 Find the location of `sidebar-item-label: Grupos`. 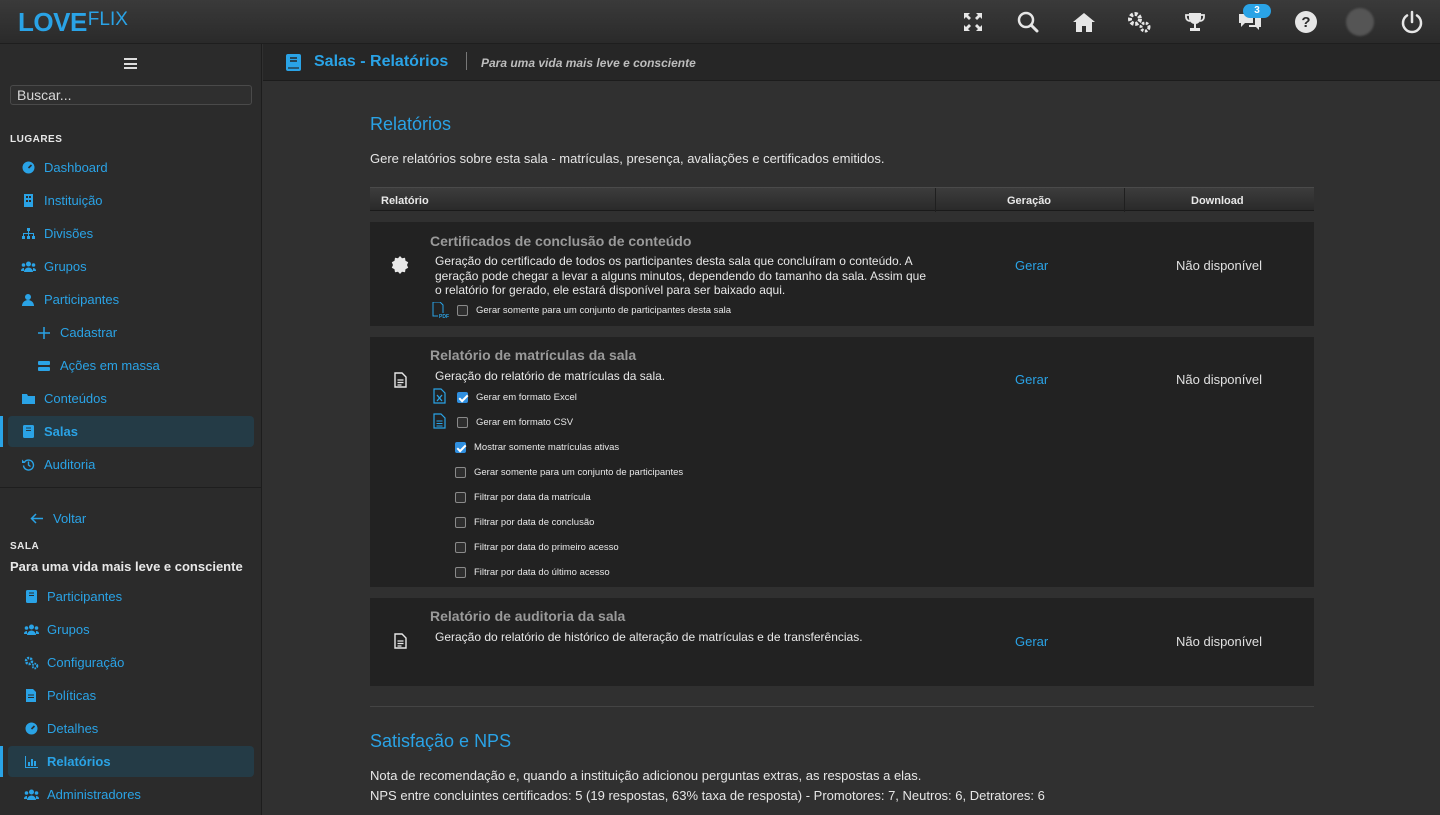

sidebar-item-label: Grupos is located at coordinates (68, 629).